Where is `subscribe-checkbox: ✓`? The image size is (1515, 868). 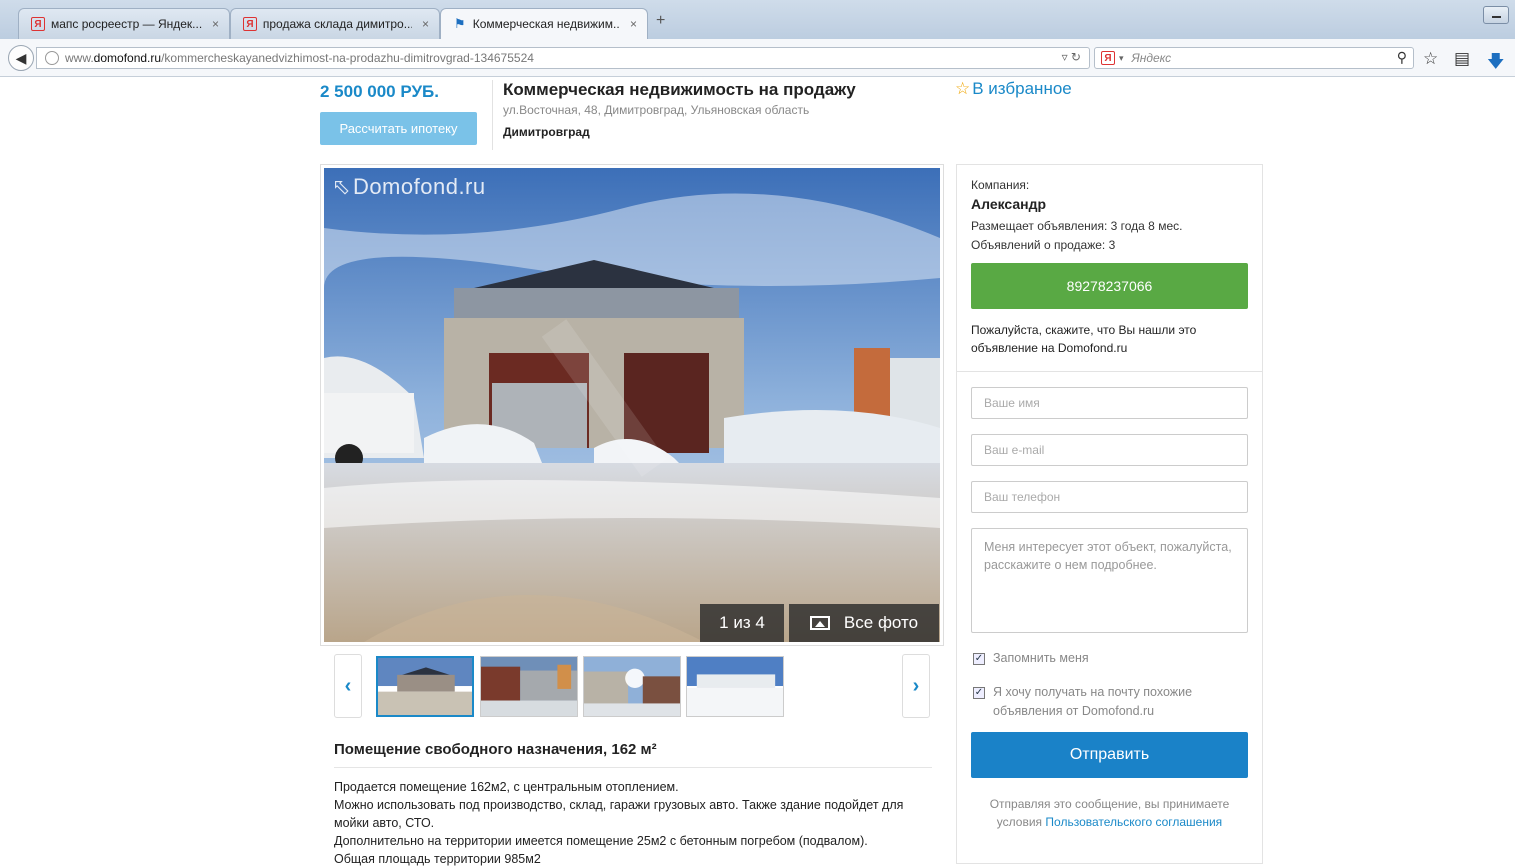 subscribe-checkbox: ✓ is located at coordinates (979, 693).